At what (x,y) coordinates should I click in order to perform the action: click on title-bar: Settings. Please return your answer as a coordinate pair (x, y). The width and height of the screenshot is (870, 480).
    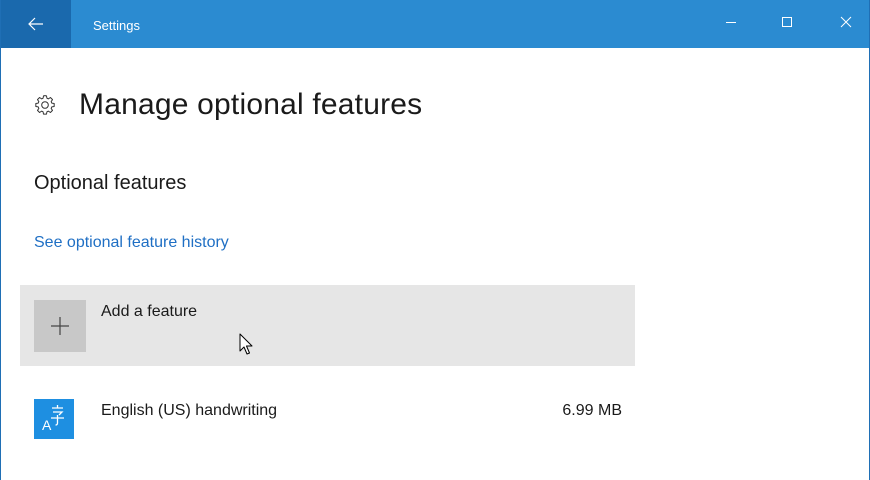
    Looking at the image, I should click on (435, 24).